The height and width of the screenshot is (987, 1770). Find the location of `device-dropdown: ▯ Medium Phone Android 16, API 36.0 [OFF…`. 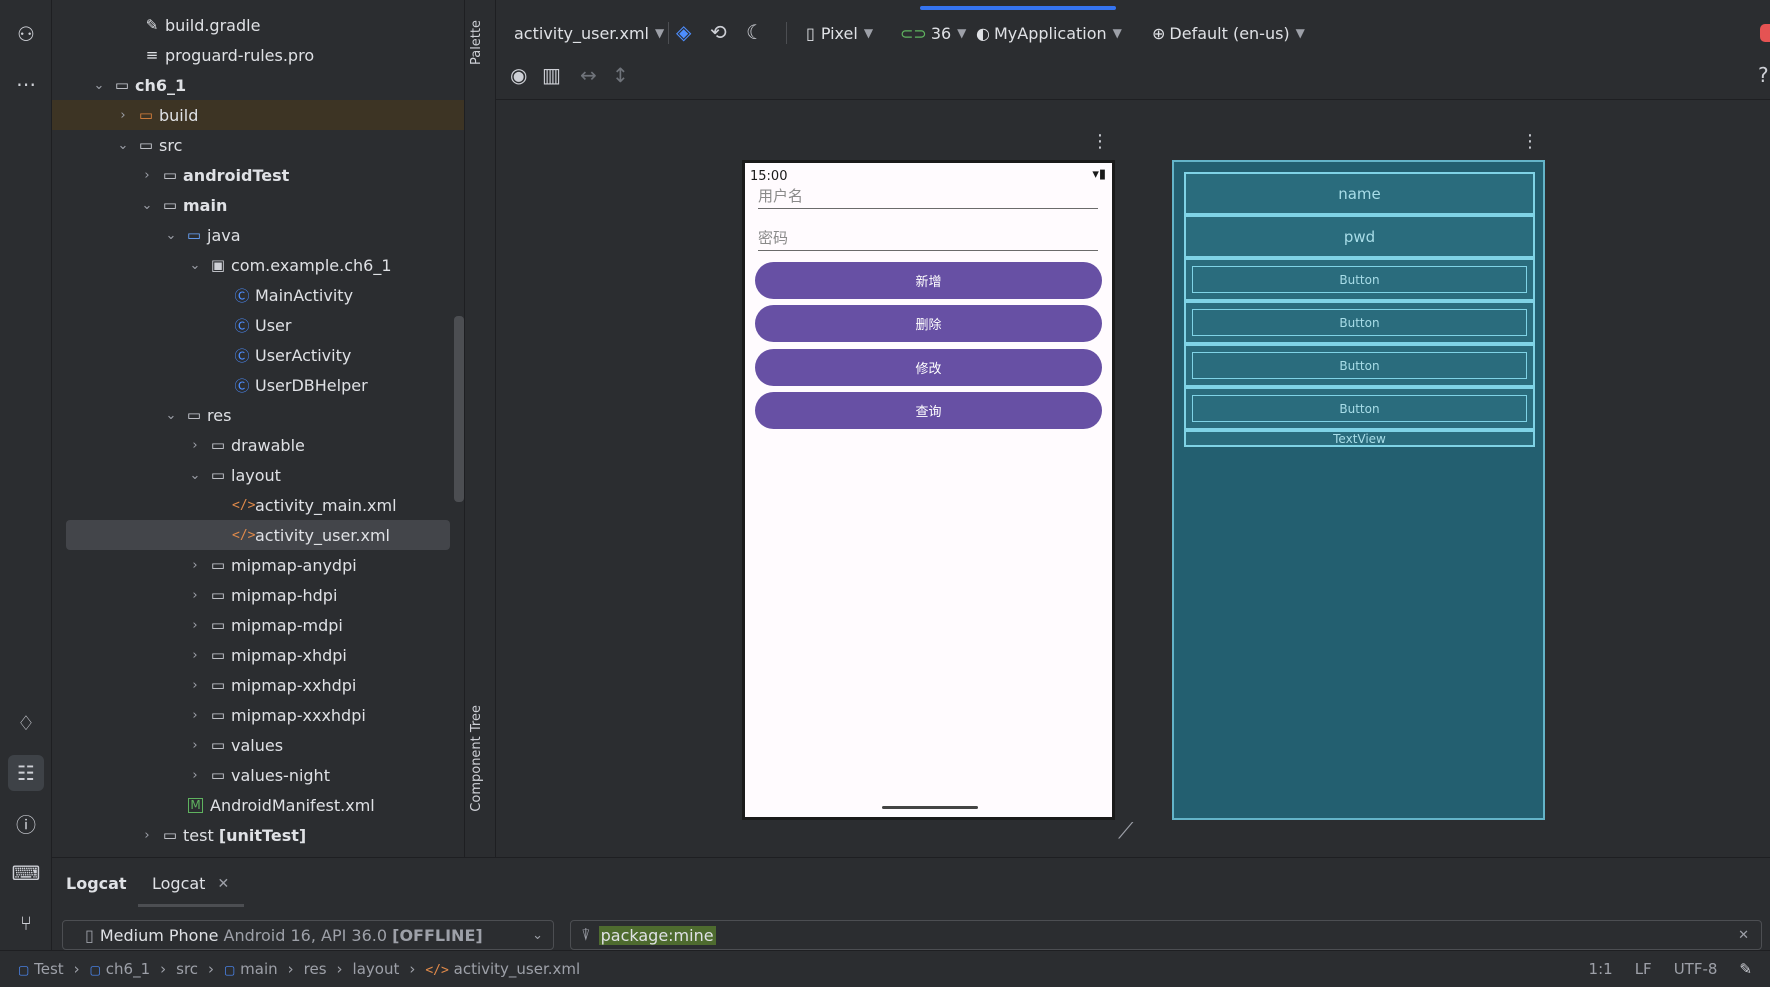

device-dropdown: ▯ Medium Phone Android 16, API 36.0 [OFF… is located at coordinates (308, 935).